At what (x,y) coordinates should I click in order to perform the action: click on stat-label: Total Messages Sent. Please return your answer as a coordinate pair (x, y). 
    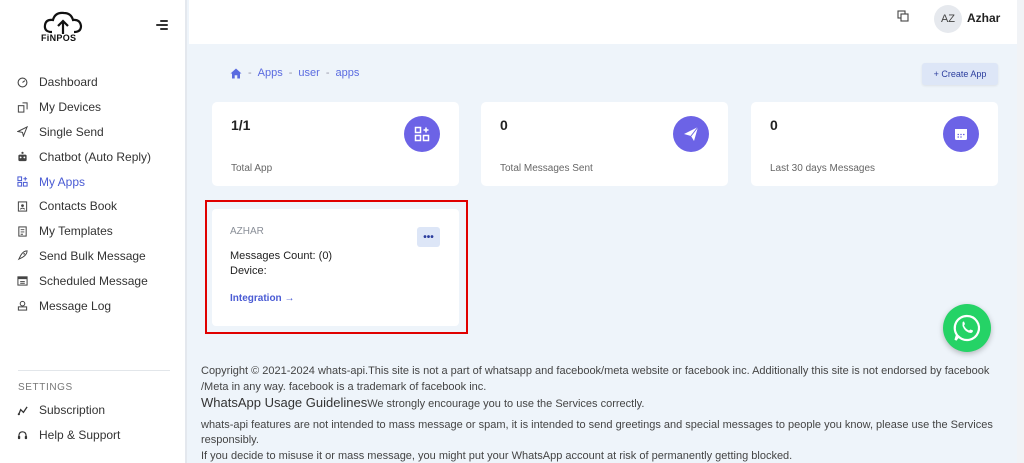
    Looking at the image, I should click on (546, 168).